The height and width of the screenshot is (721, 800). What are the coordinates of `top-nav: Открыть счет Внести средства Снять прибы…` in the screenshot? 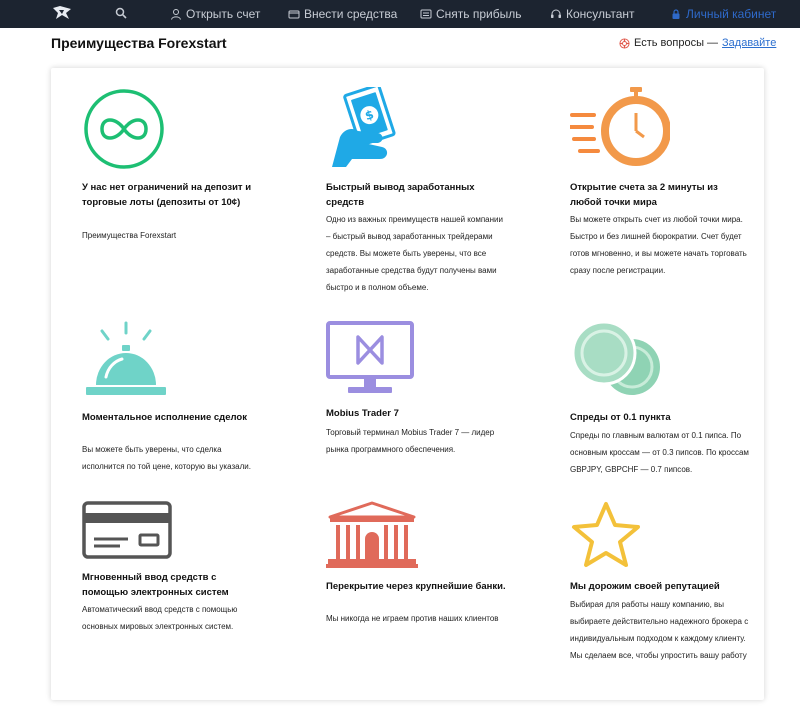 It's located at (400, 14).